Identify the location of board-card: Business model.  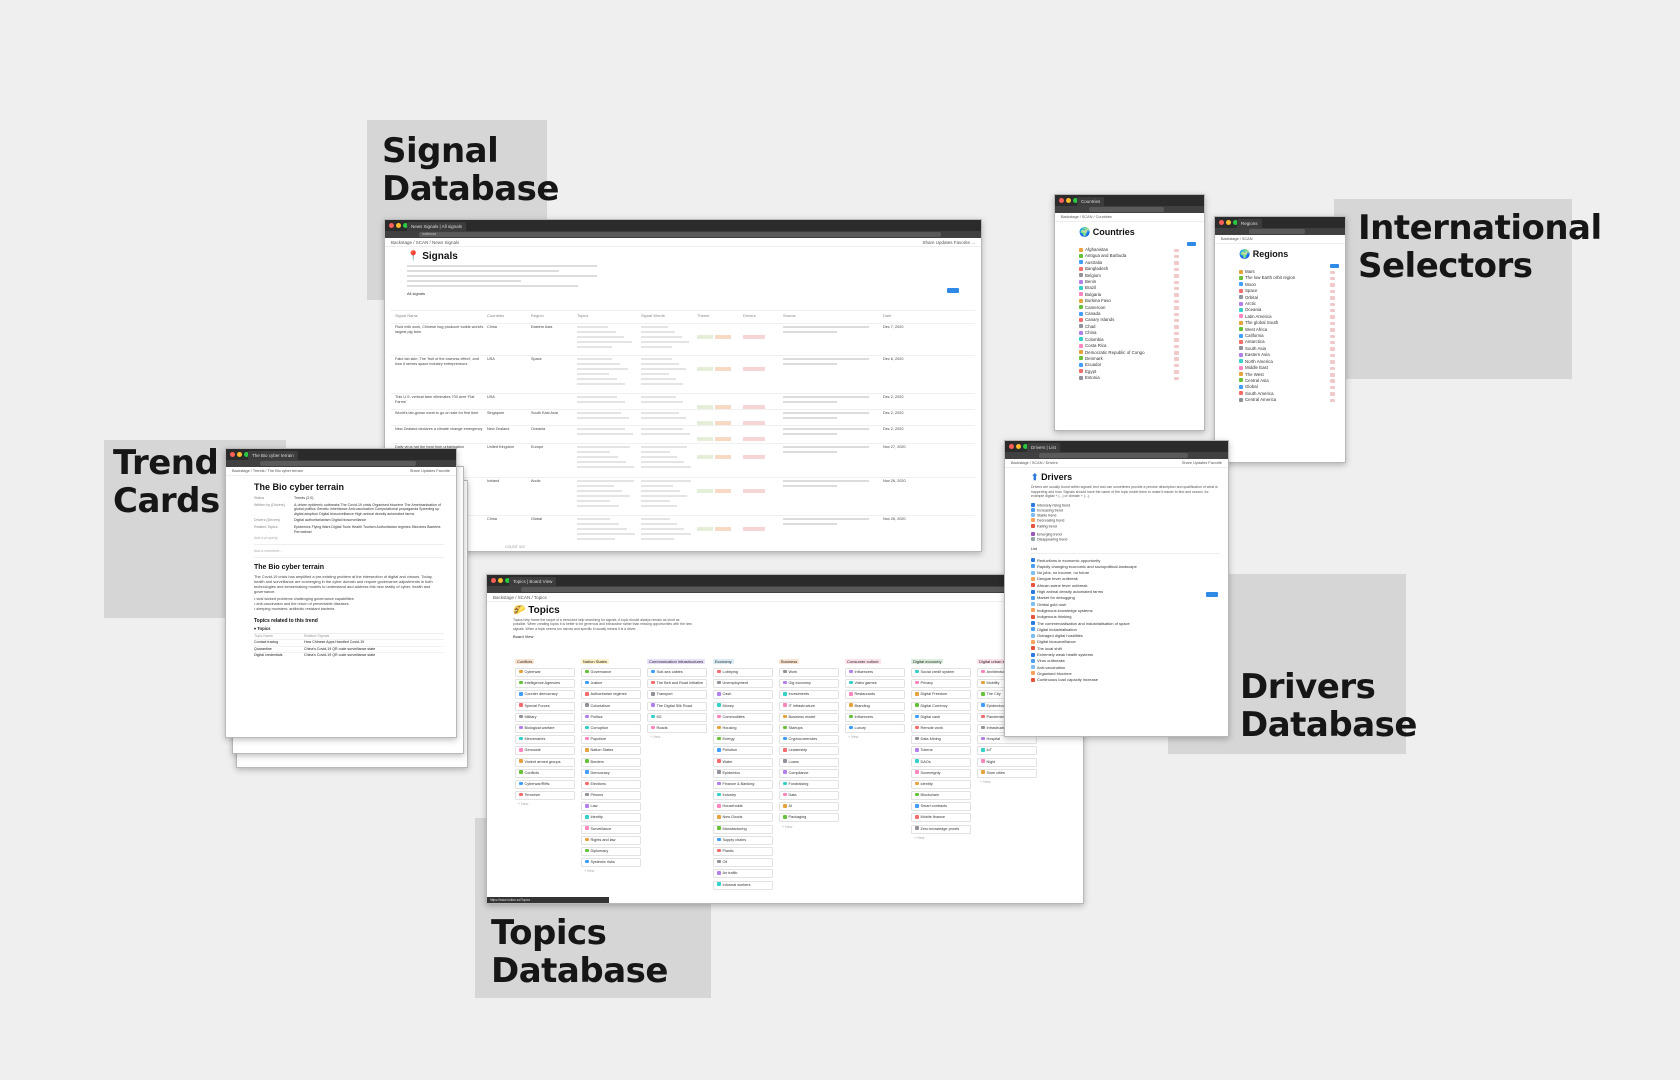
(809, 717).